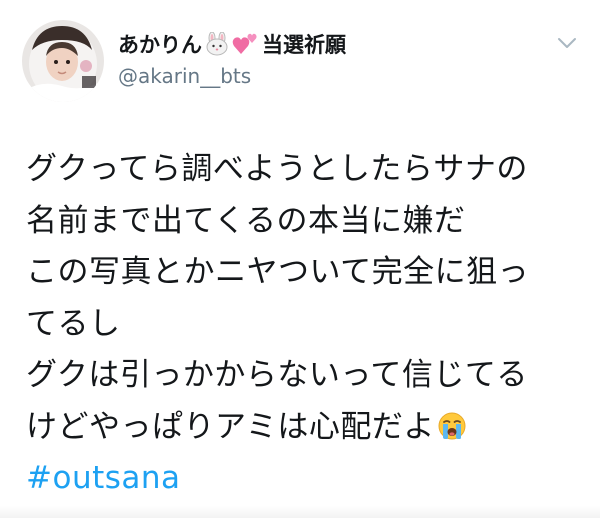 Image resolution: width=600 pixels, height=518 pixels. Describe the element at coordinates (452, 426) in the screenshot. I see `loudly-crying-face-icon` at that location.